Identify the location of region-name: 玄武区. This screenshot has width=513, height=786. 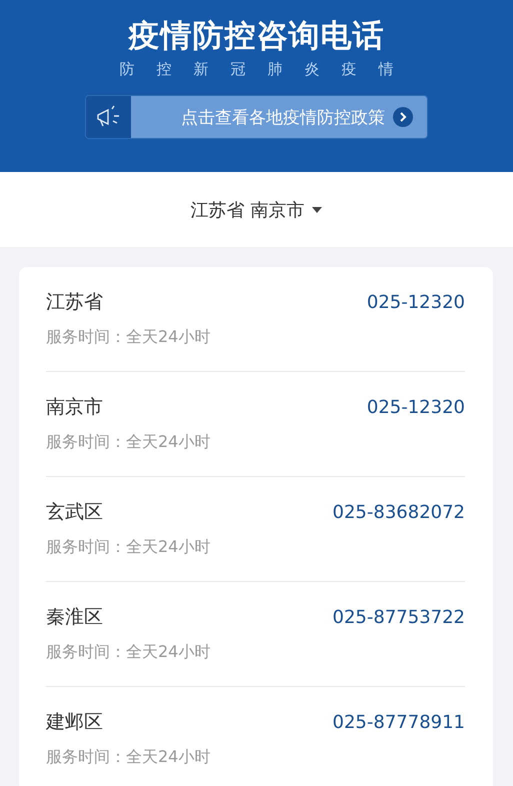
(74, 512).